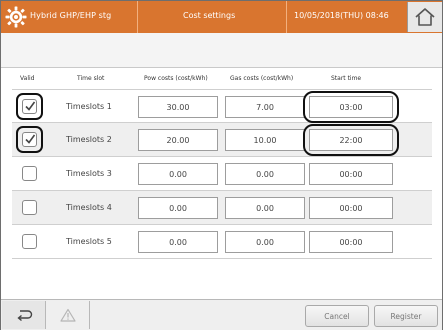 The width and height of the screenshot is (445, 332). Describe the element at coordinates (406, 316) in the screenshot. I see `register-button: Register` at that location.